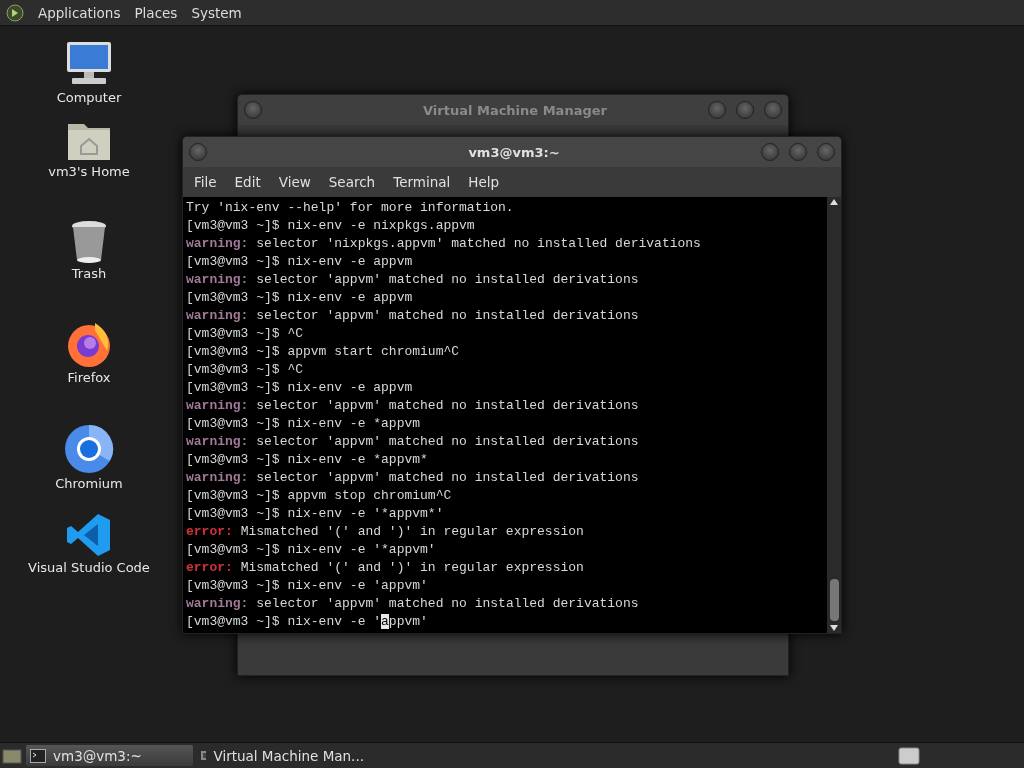  What do you see at coordinates (307, 586) in the screenshot?
I see `terminal-line: [vm3@vm3 ~]$ nix-env -e 'appvm'` at bounding box center [307, 586].